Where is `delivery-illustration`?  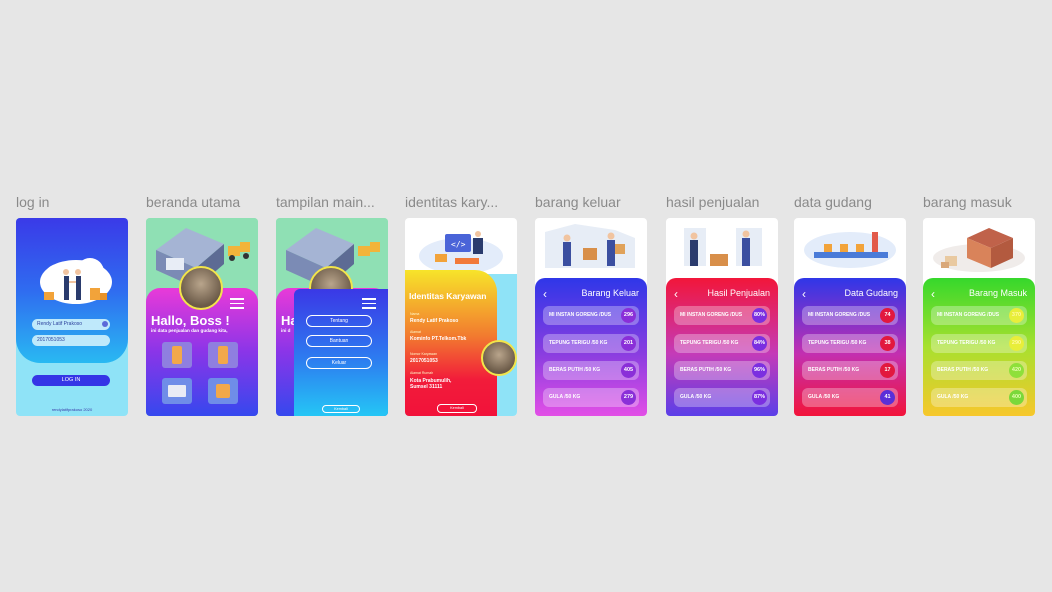 delivery-illustration is located at coordinates (590, 246).